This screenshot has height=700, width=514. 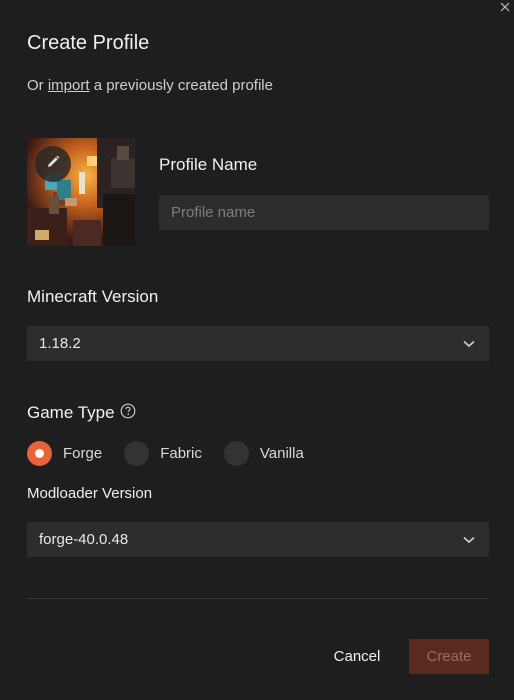 What do you see at coordinates (258, 343) in the screenshot?
I see `minecraft-version-select: 1.18.2` at bounding box center [258, 343].